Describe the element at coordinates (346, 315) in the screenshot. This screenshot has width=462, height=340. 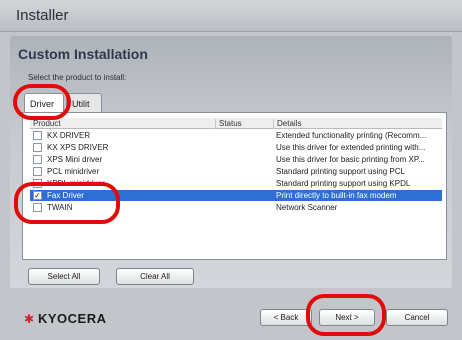
I see `annotation-circle-next-button` at that location.